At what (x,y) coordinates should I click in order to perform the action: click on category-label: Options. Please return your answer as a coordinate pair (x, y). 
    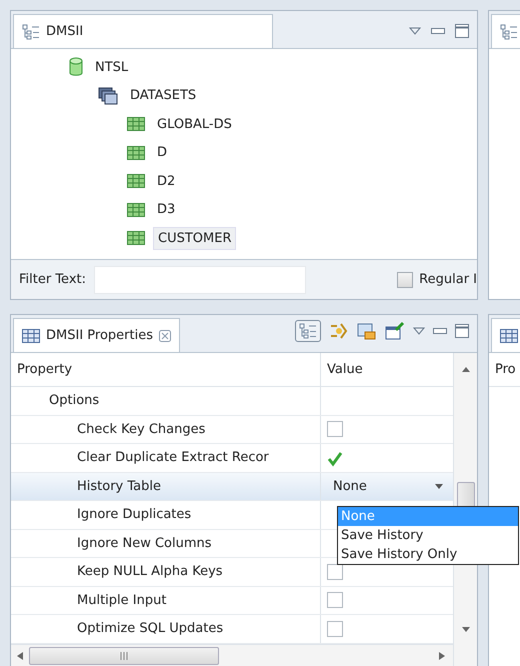
    Looking at the image, I should click on (74, 401).